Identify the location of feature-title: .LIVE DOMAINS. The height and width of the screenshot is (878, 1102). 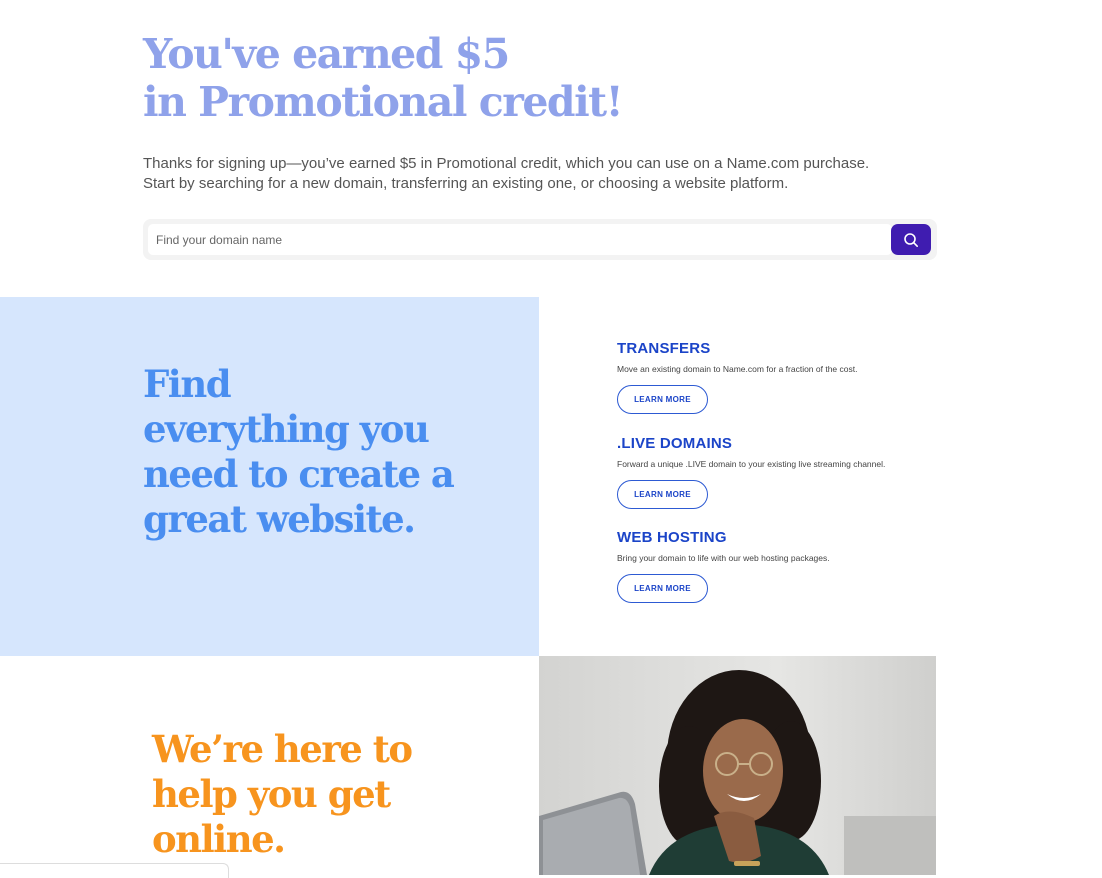
(675, 443).